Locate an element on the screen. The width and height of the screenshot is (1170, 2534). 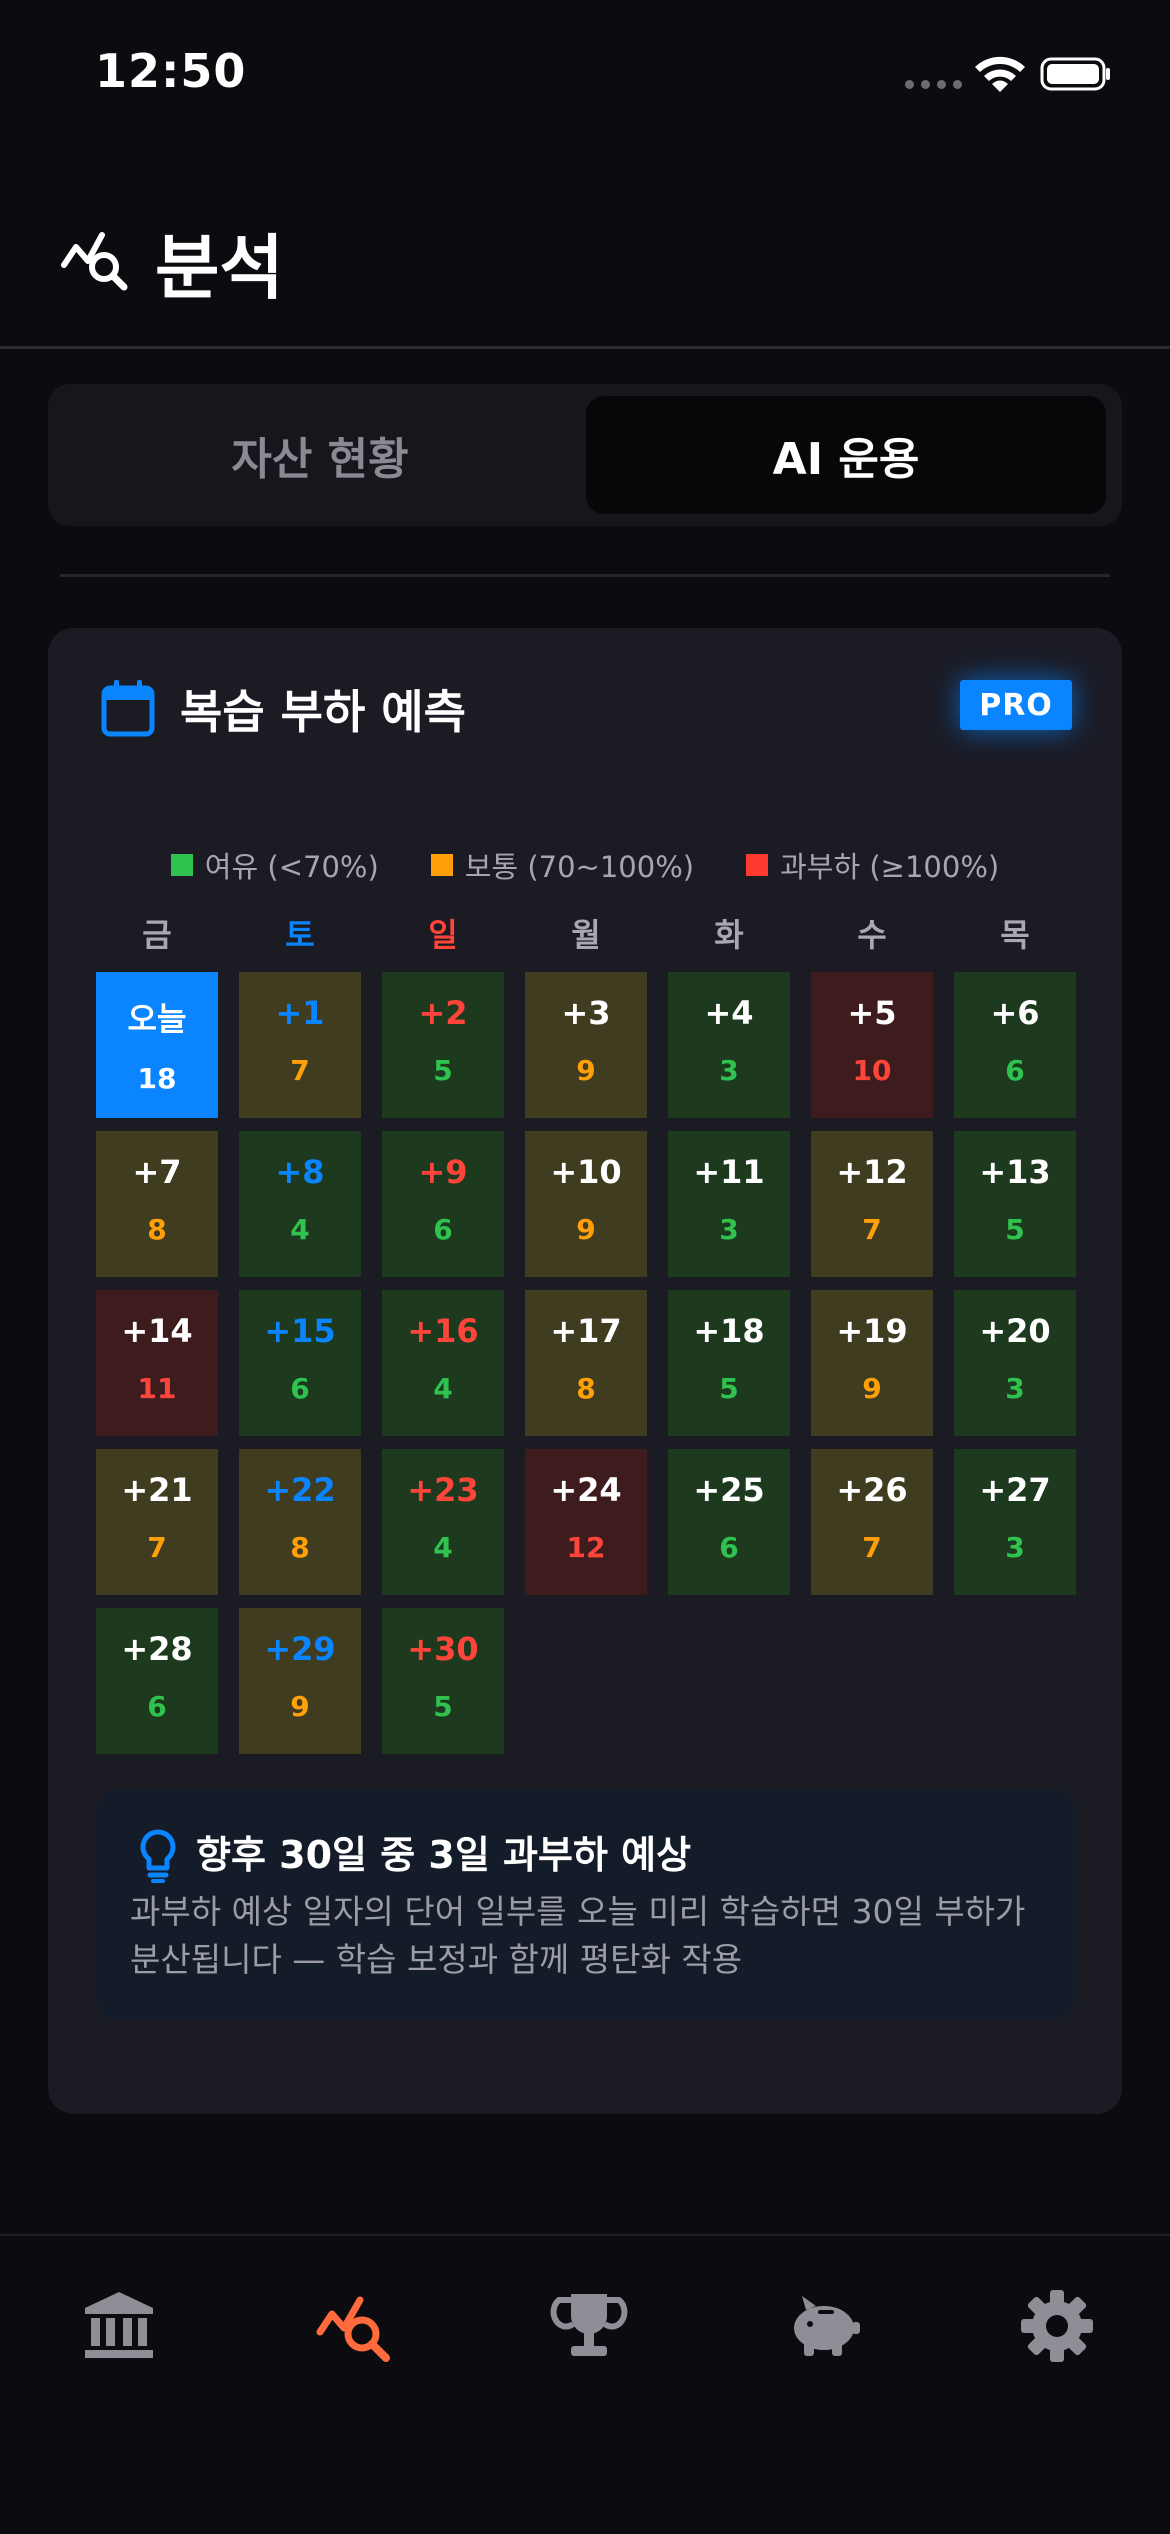
day-cell: +17 8 is located at coordinates (586, 1363).